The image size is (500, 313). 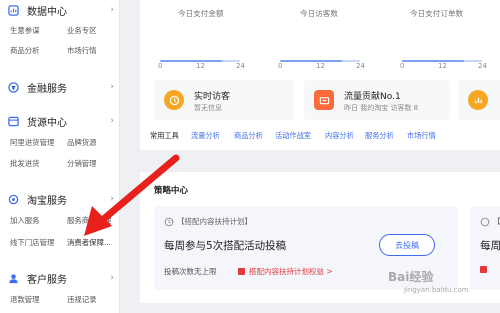 What do you see at coordinates (82, 299) in the screenshot?
I see `sidebar-item-violation-records: 违规记录` at bounding box center [82, 299].